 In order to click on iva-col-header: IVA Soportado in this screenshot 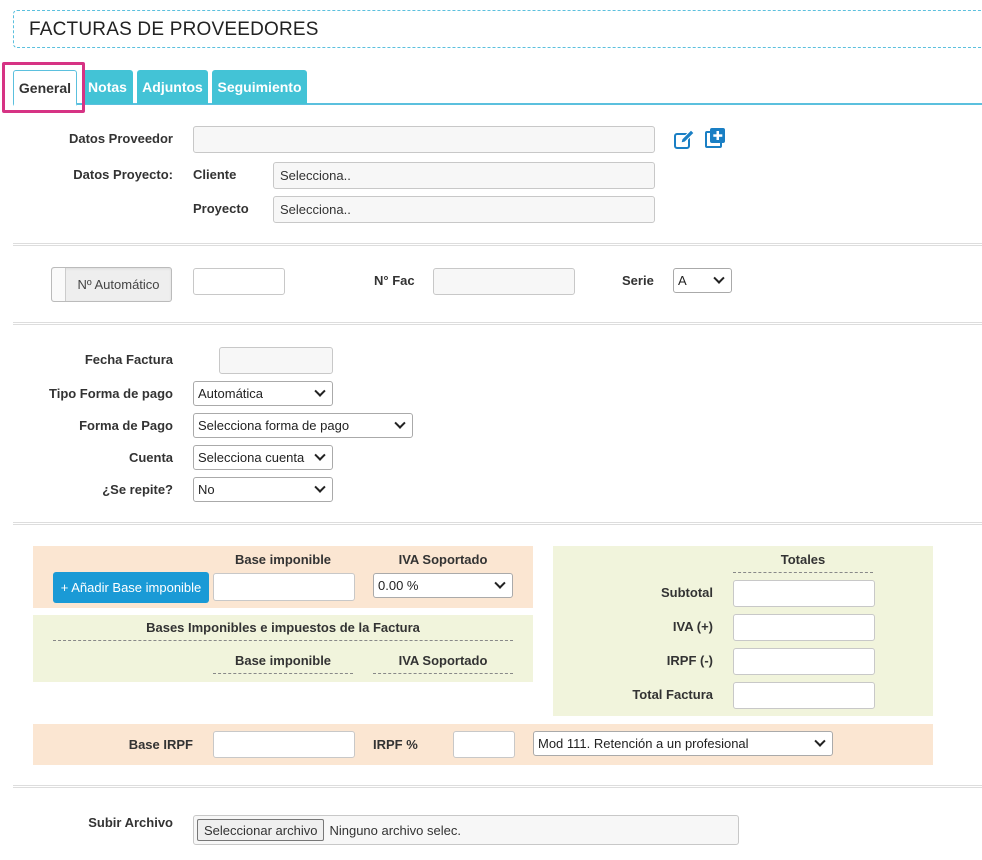, I will do `click(443, 559)`.